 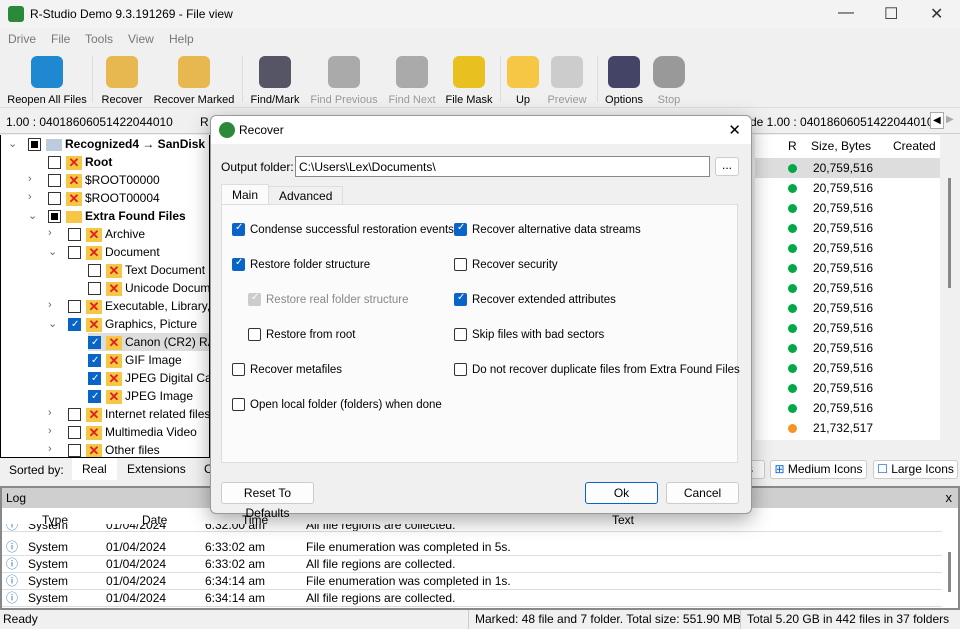 What do you see at coordinates (275, 80) in the screenshot?
I see `find-mark-button: Find/Mark` at bounding box center [275, 80].